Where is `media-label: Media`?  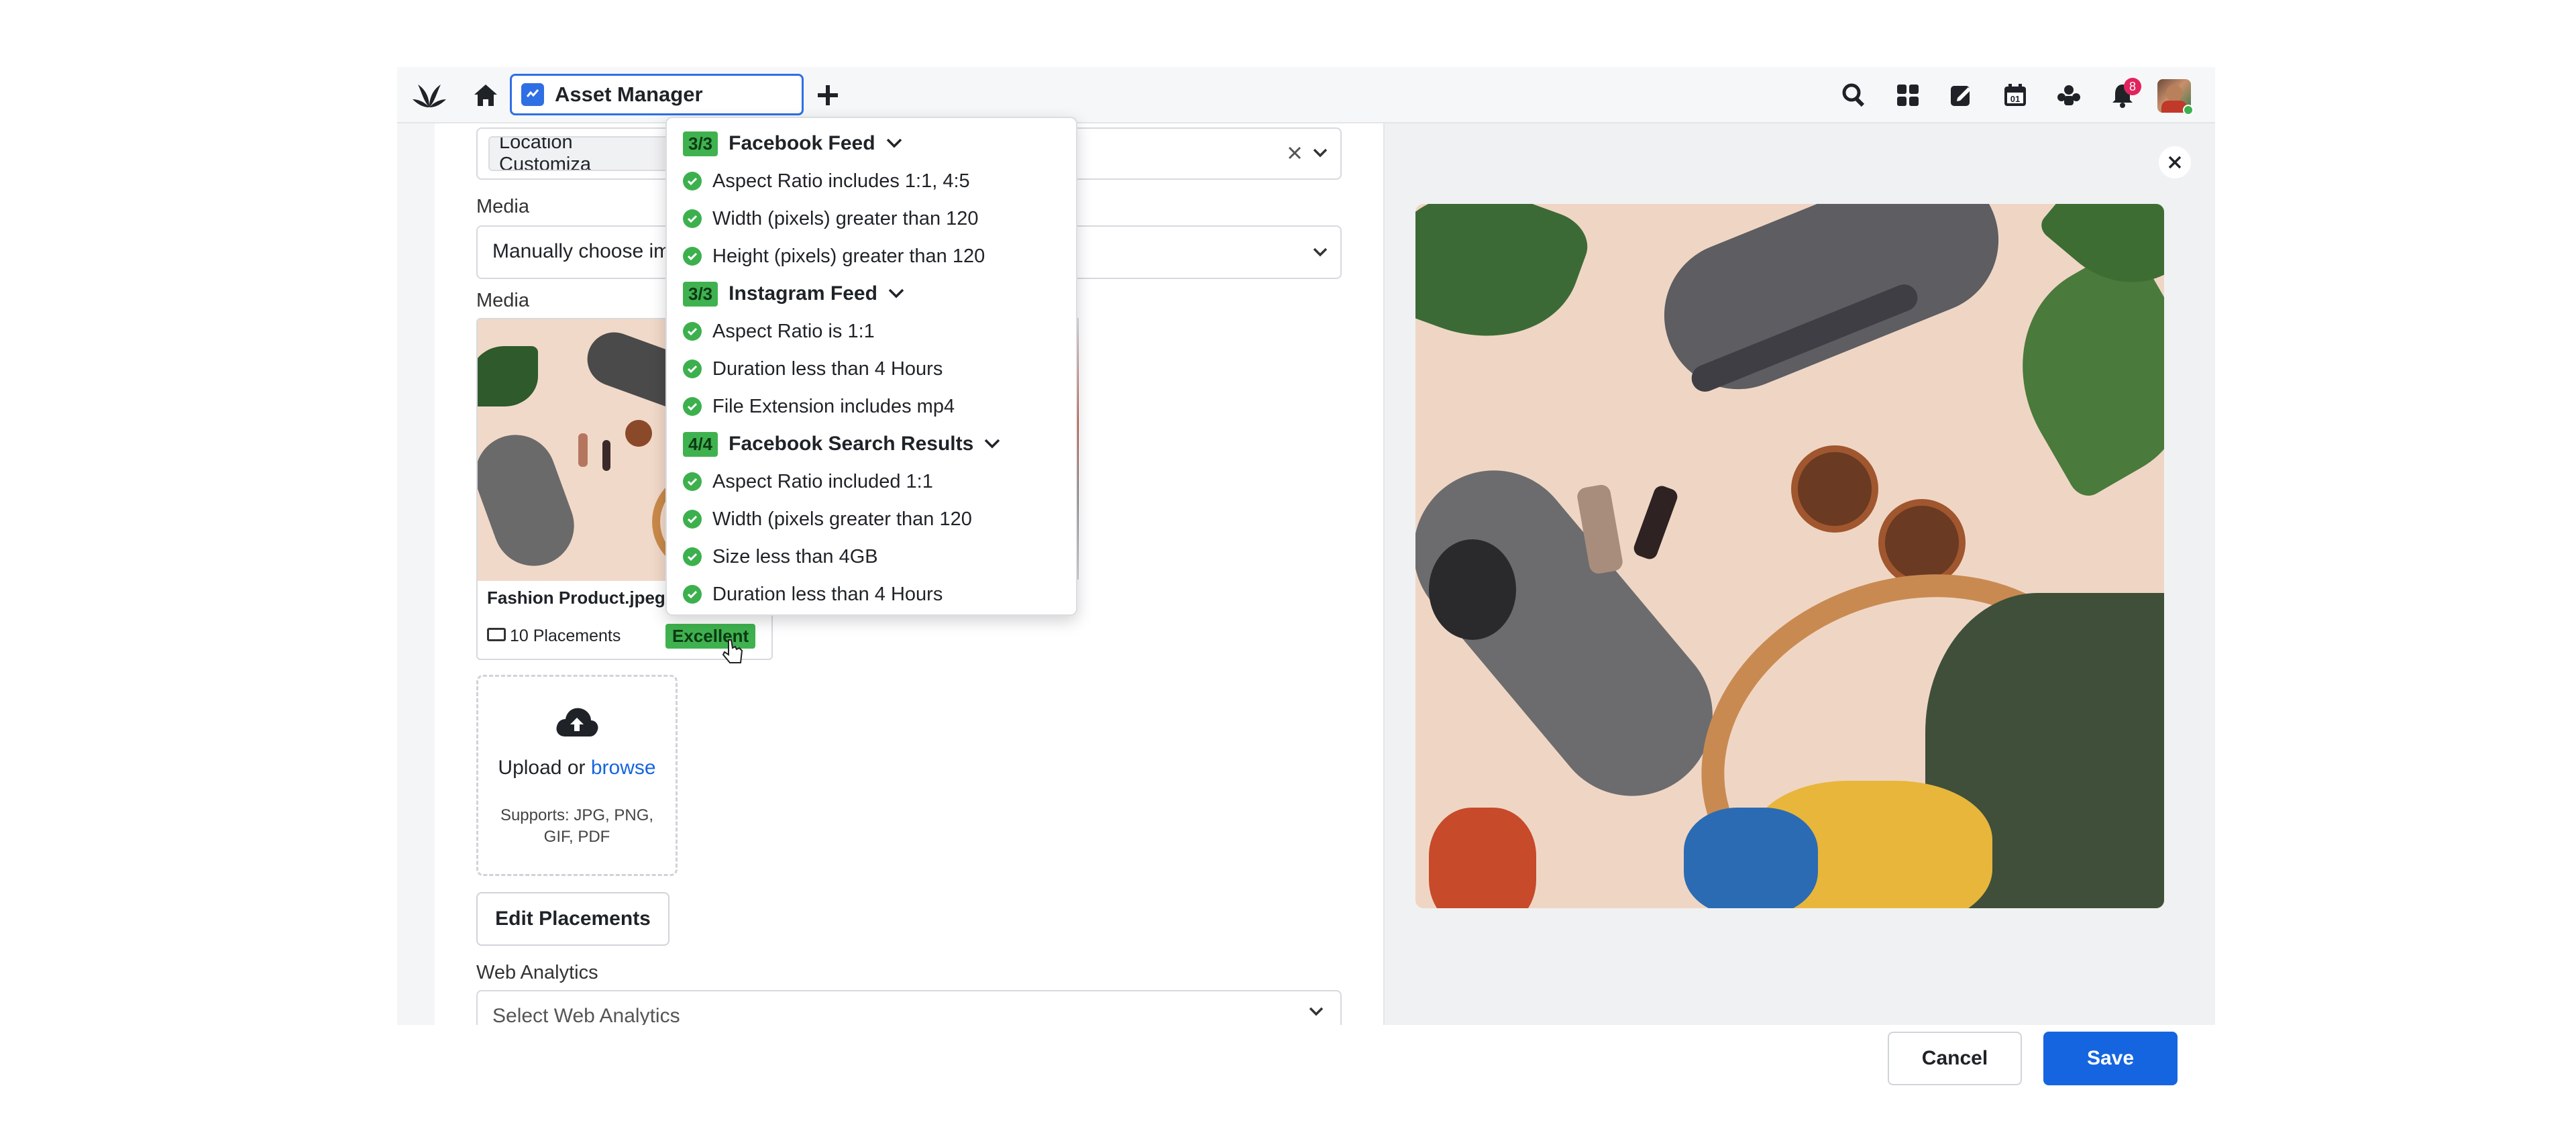 media-label: Media is located at coordinates (502, 206).